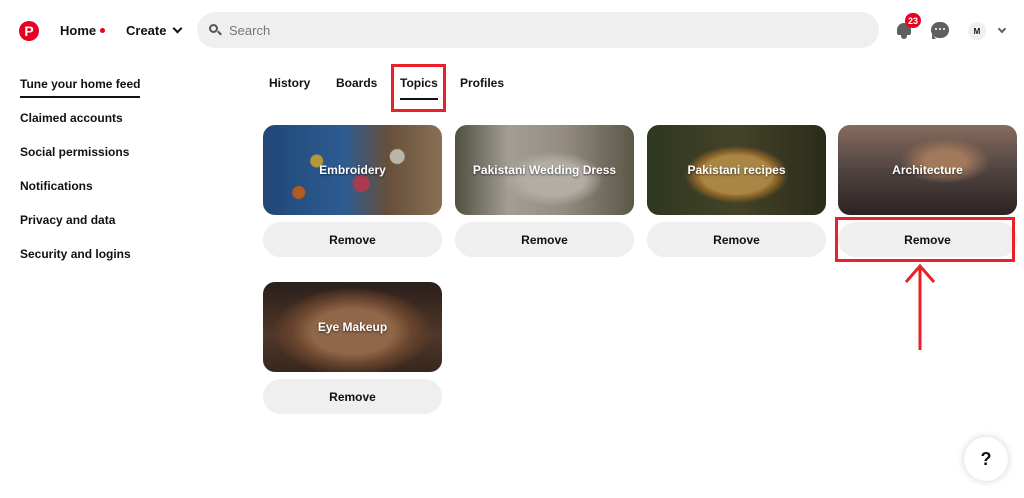 This screenshot has width=1024, height=498. I want to click on sidebar-item-tune-home-feed: Tune your home feed, so click(120, 93).